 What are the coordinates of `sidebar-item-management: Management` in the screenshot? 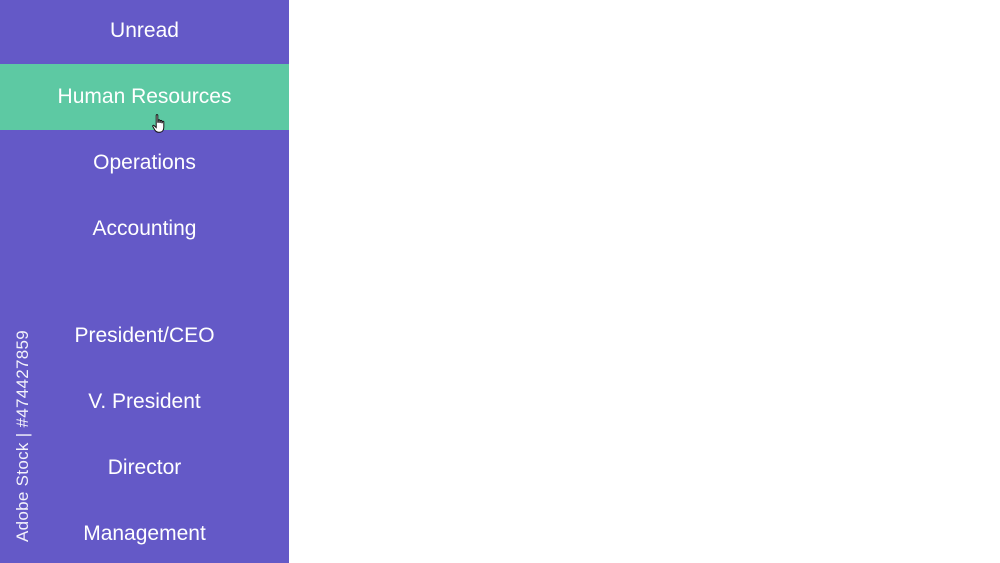 It's located at (144, 532).